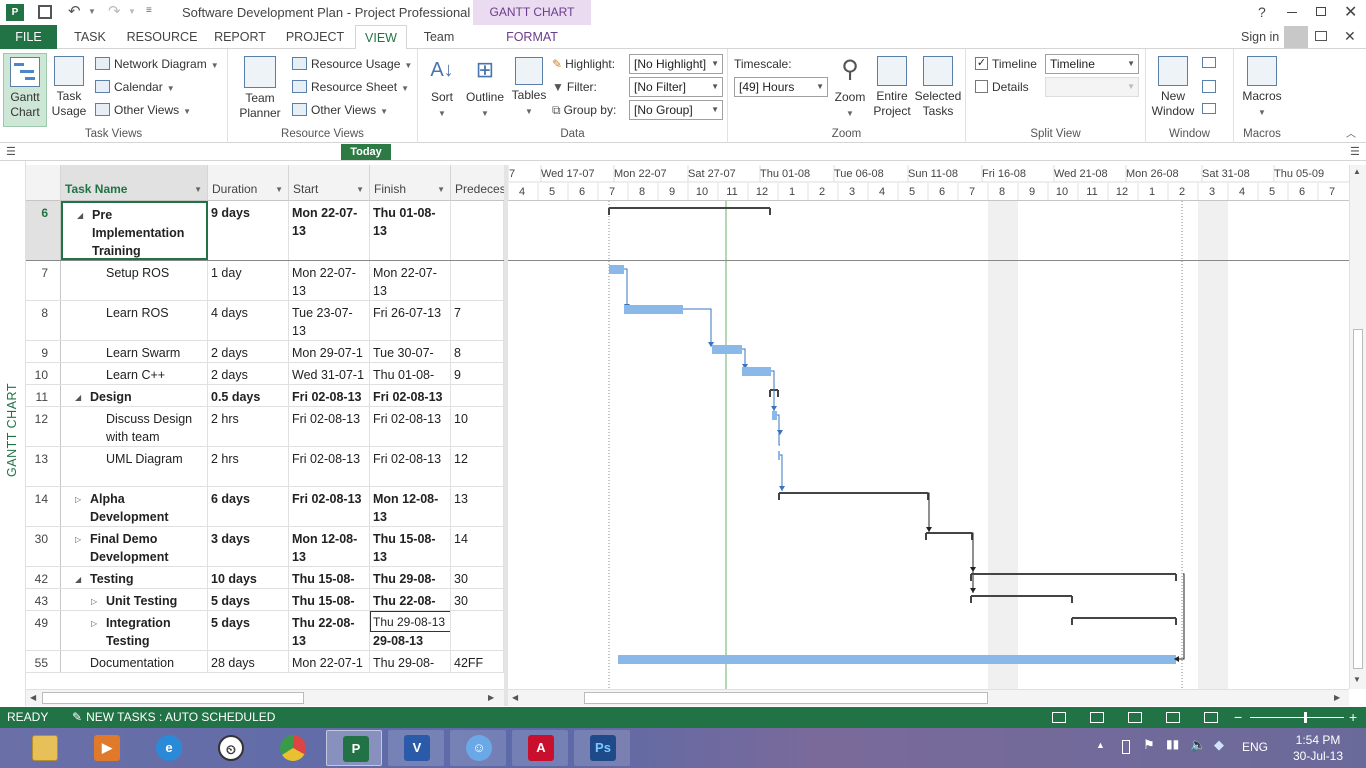  Describe the element at coordinates (340, 110) in the screenshot. I see `resource-other-views-button: Other Views ▼` at that location.